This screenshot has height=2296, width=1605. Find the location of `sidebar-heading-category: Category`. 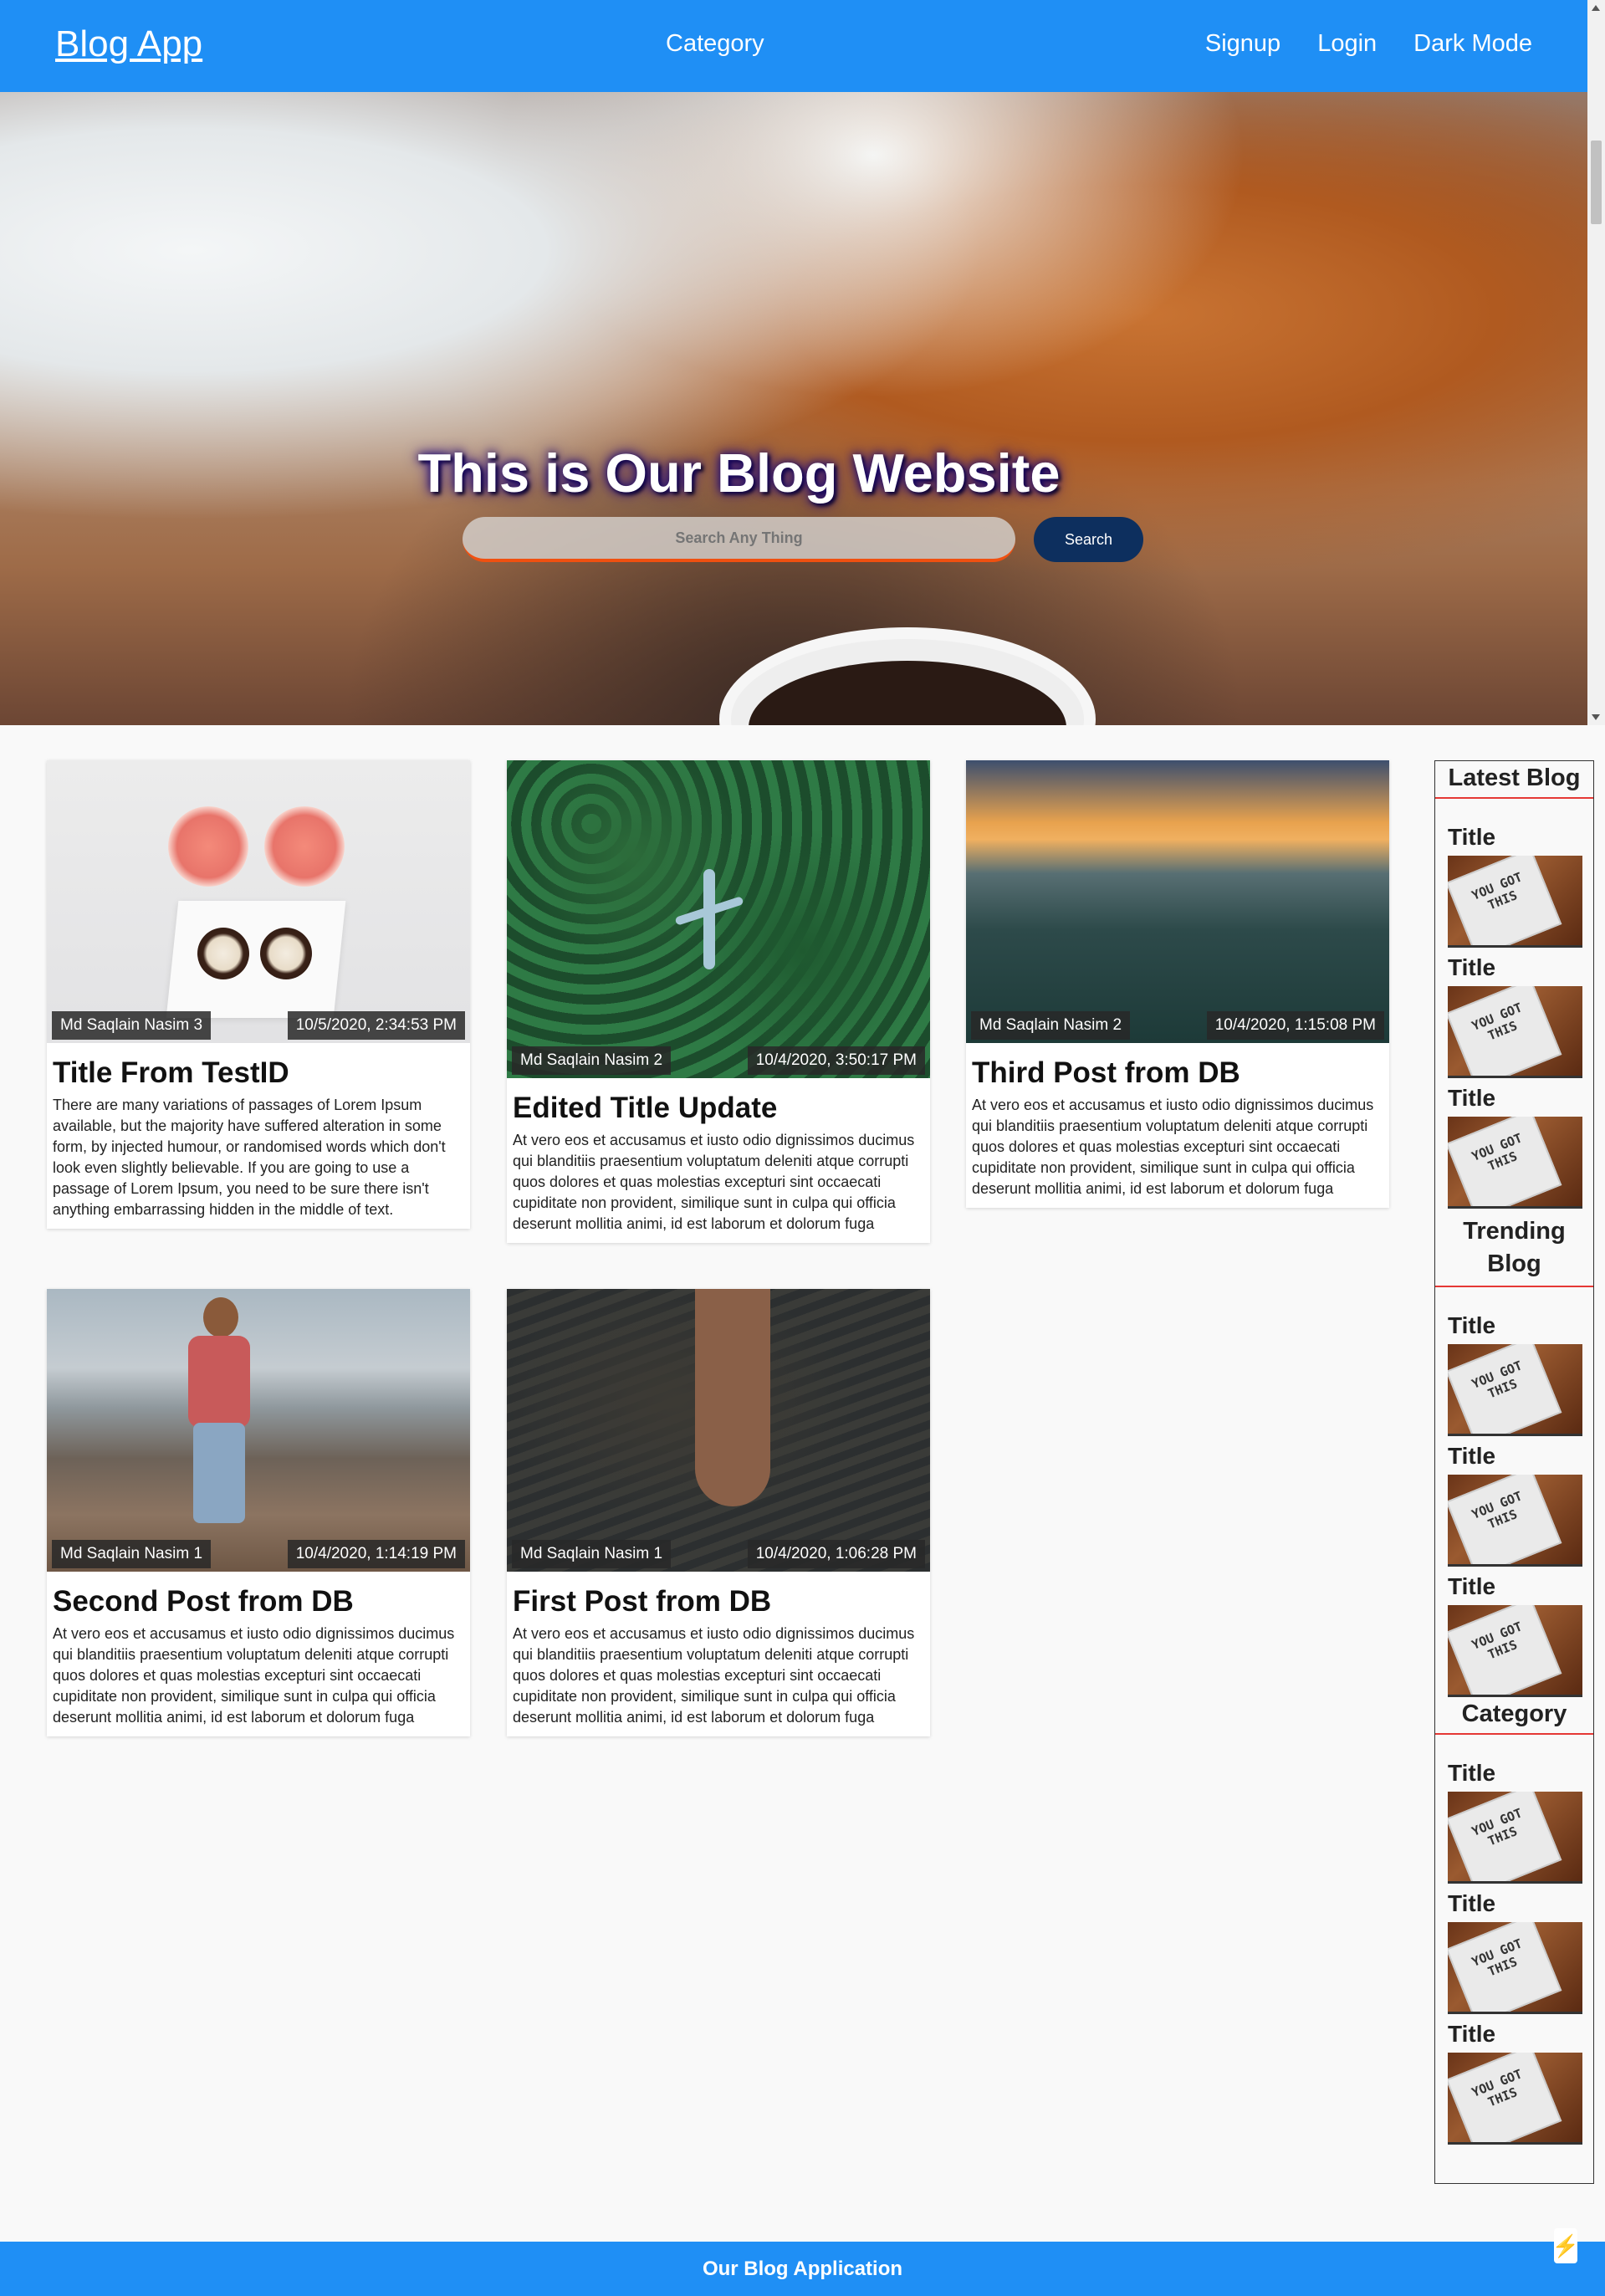

sidebar-heading-category: Category is located at coordinates (1514, 1716).